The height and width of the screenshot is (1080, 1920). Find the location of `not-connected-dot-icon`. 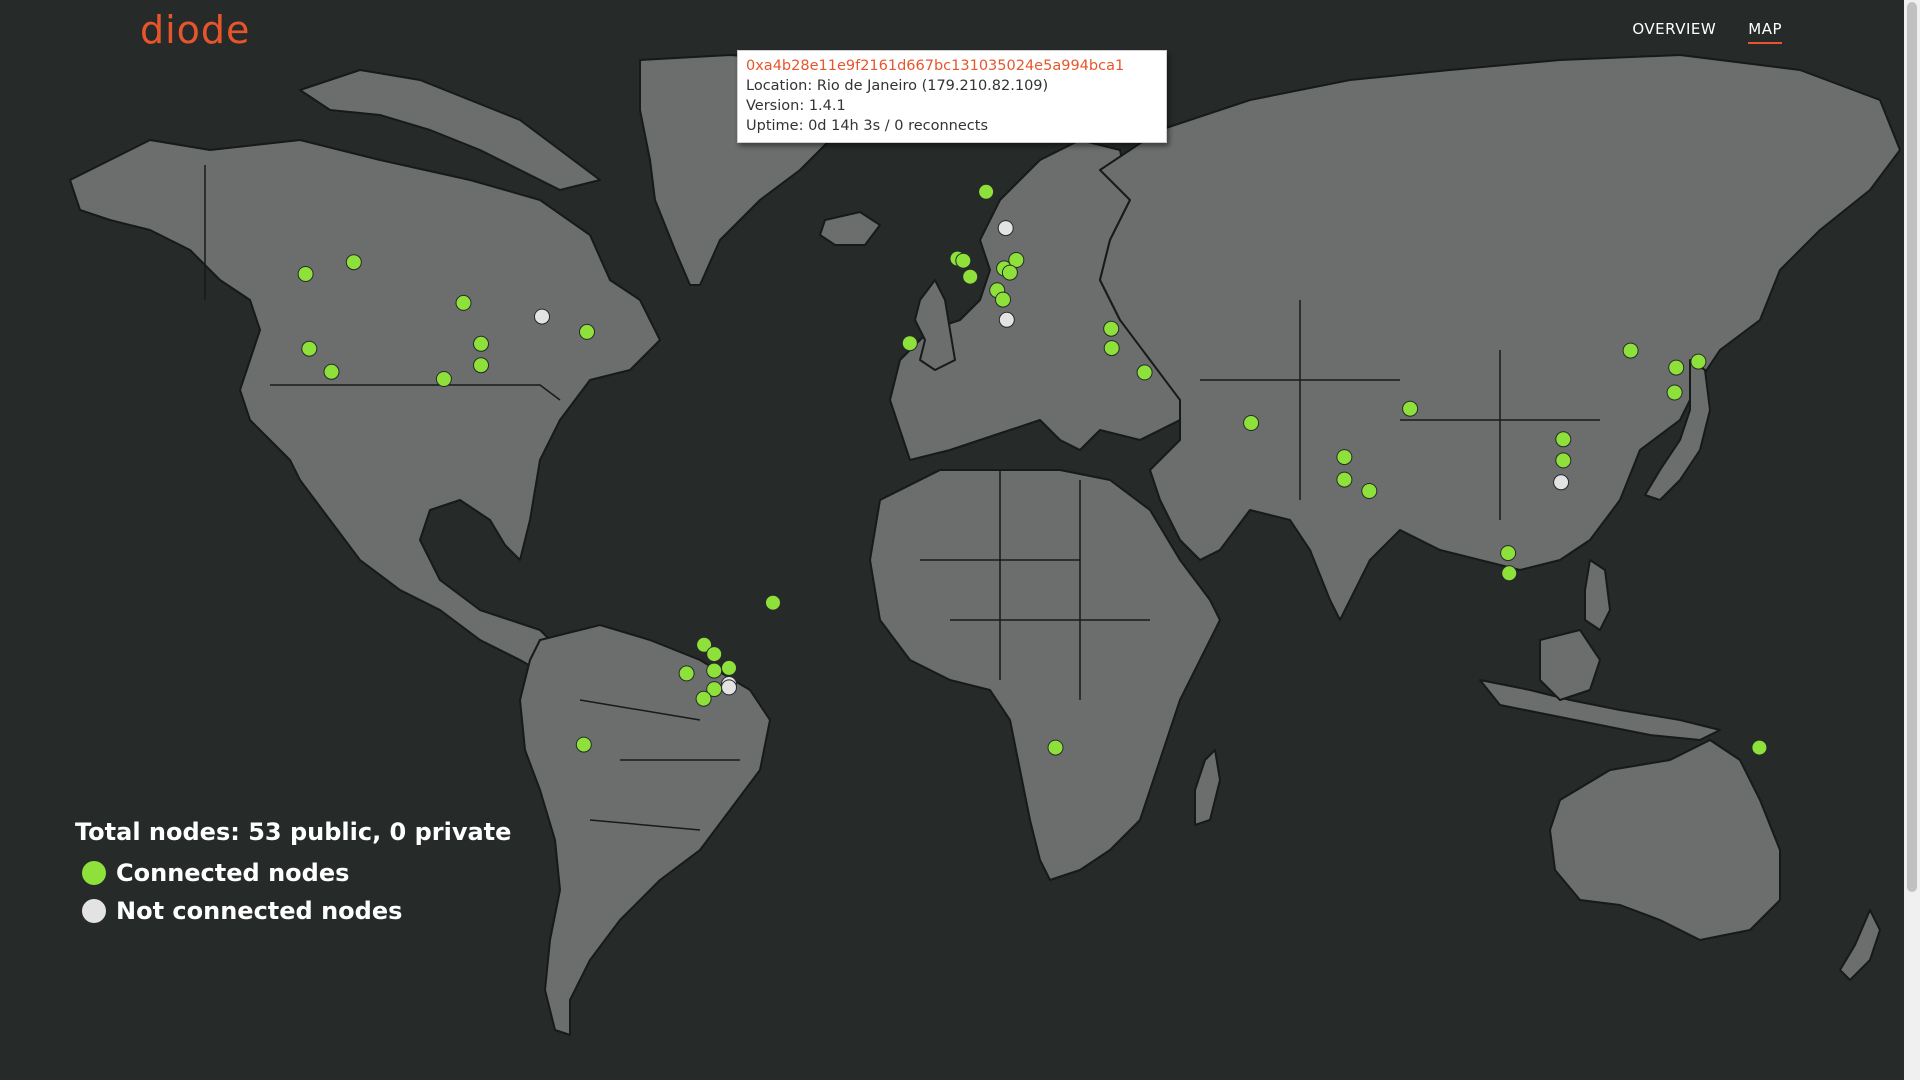

not-connected-dot-icon is located at coordinates (94, 911).